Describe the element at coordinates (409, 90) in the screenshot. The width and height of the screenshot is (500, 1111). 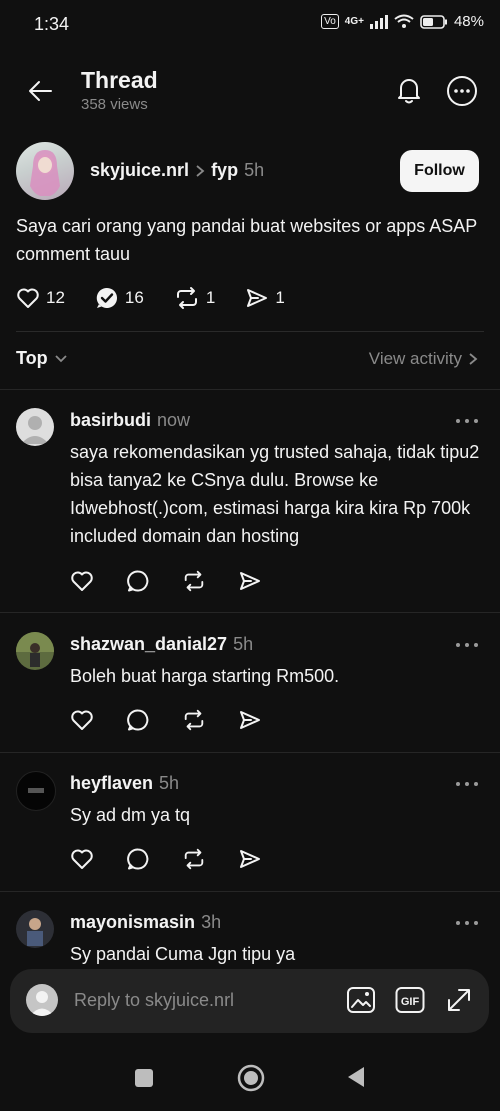
I see `notification-bell-icon` at that location.